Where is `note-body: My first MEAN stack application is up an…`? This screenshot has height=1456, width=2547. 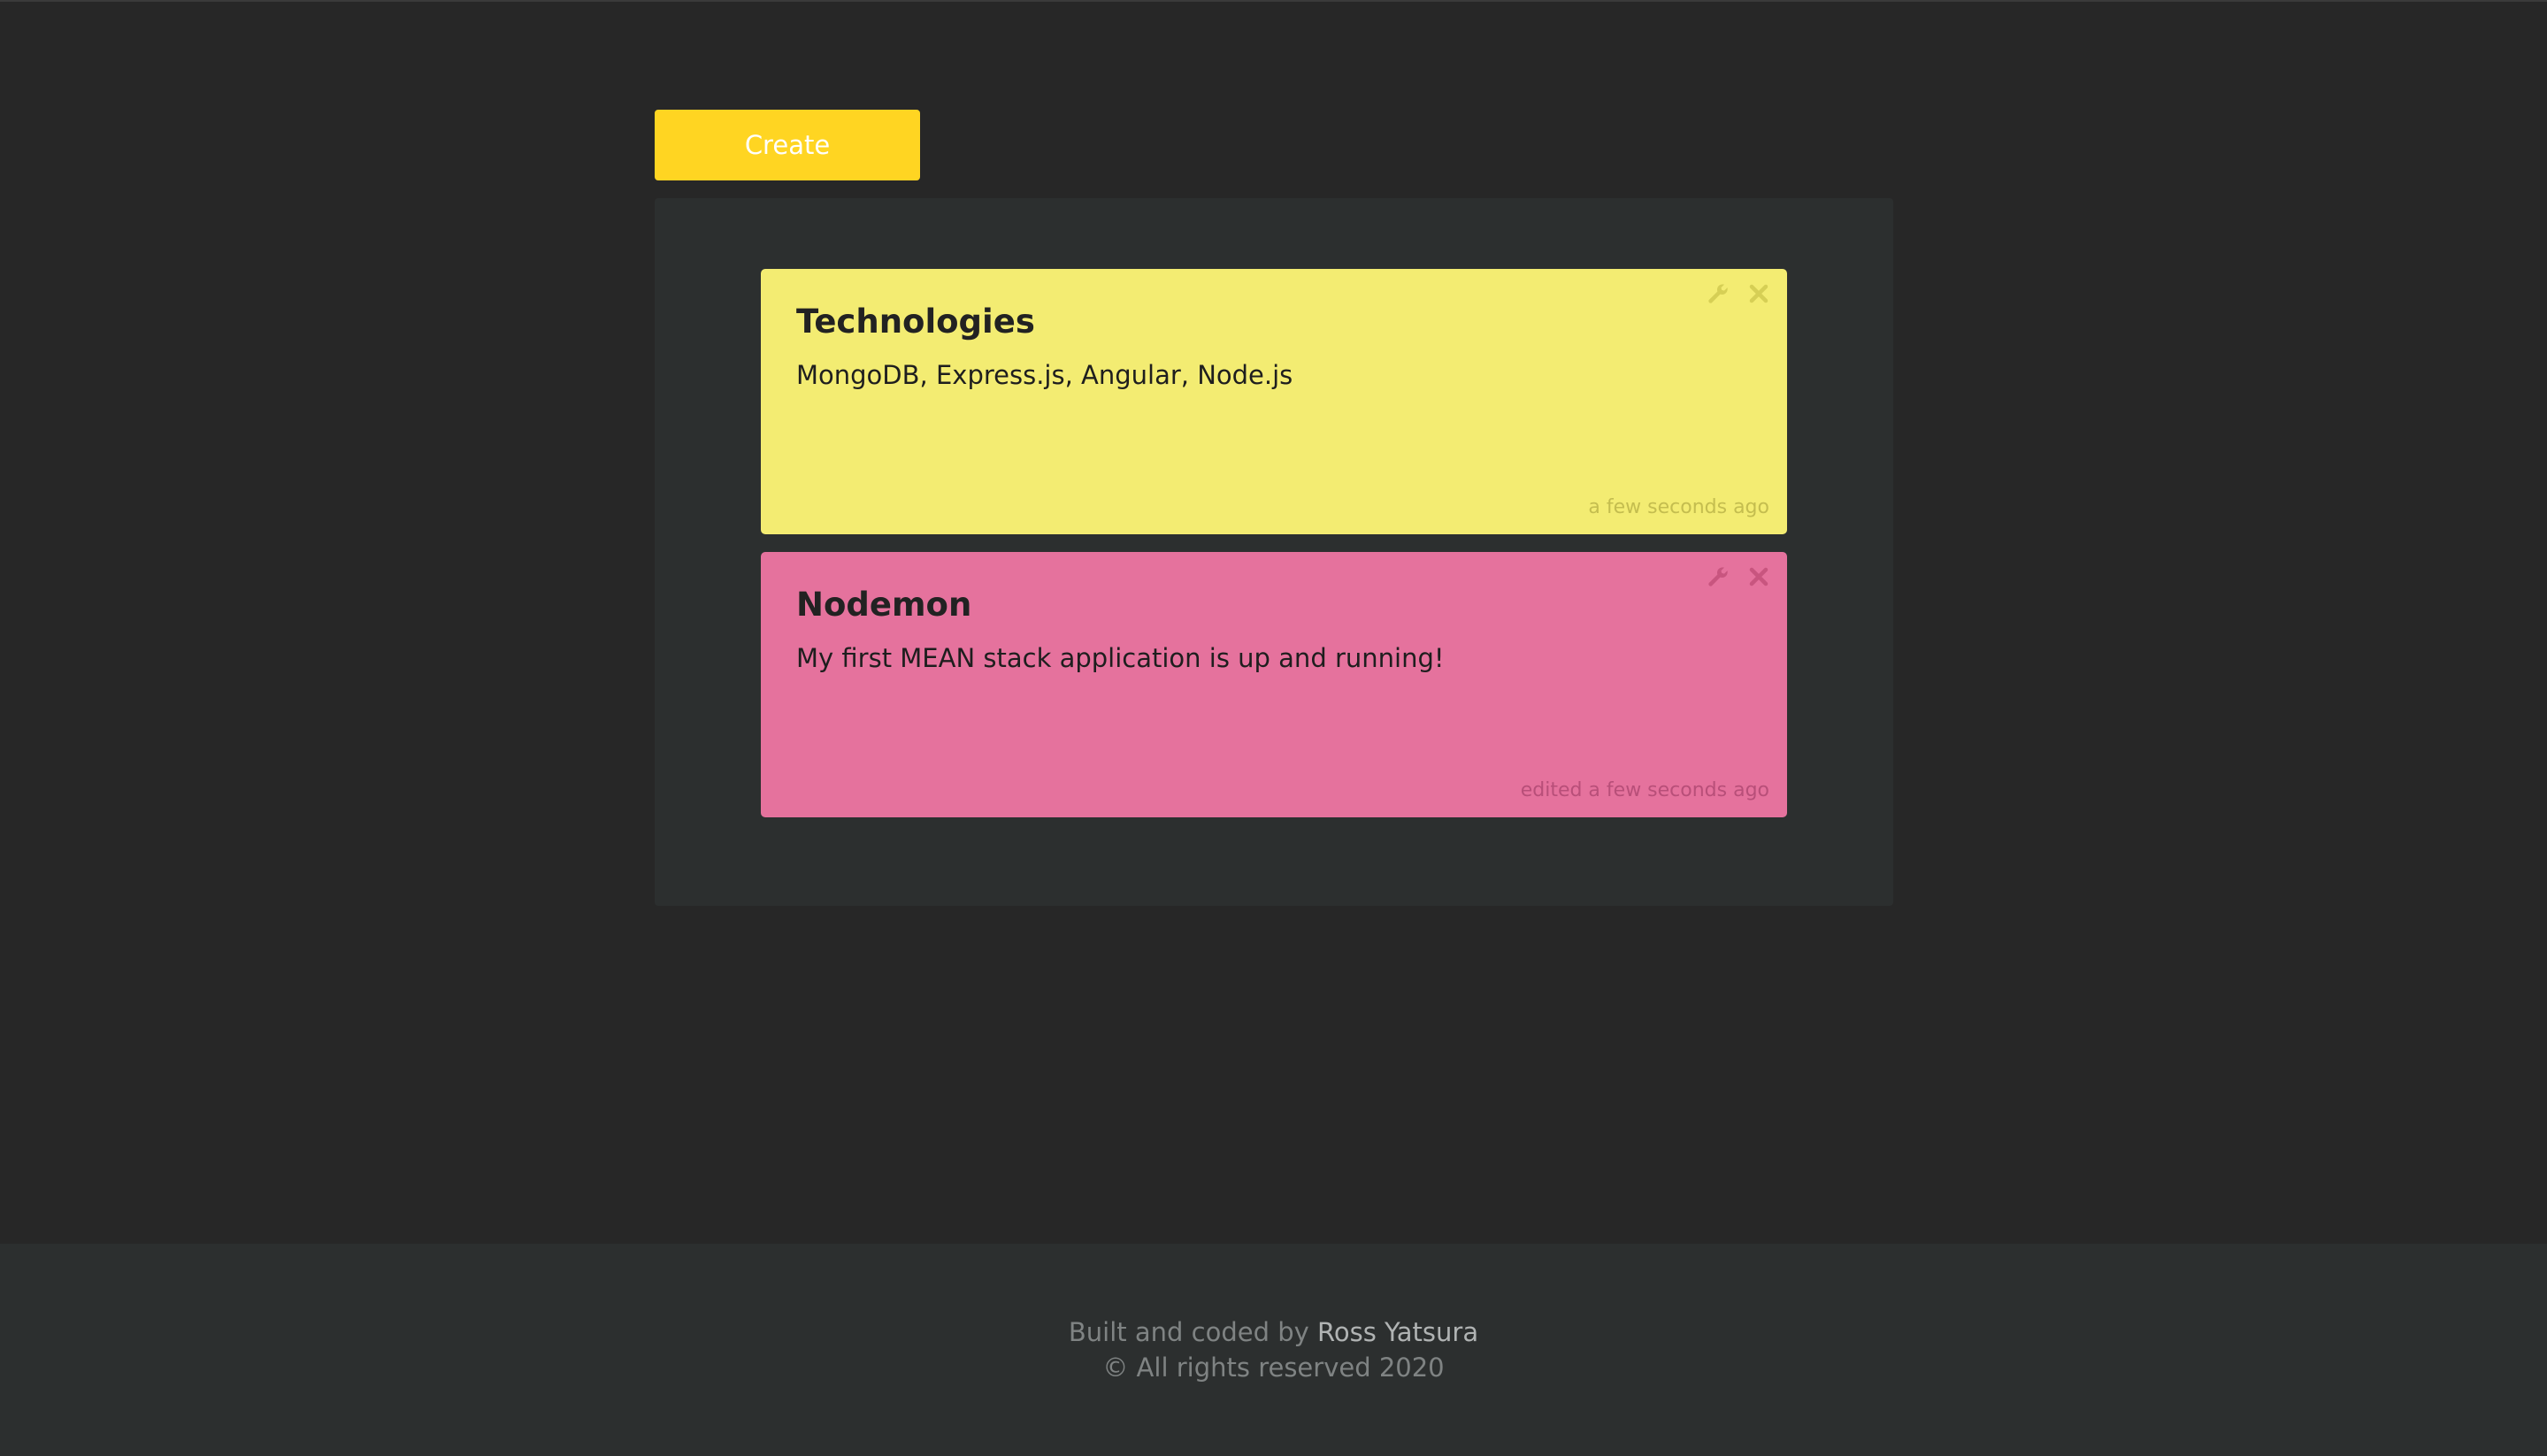
note-body: My first MEAN stack application is up an… is located at coordinates (1120, 657).